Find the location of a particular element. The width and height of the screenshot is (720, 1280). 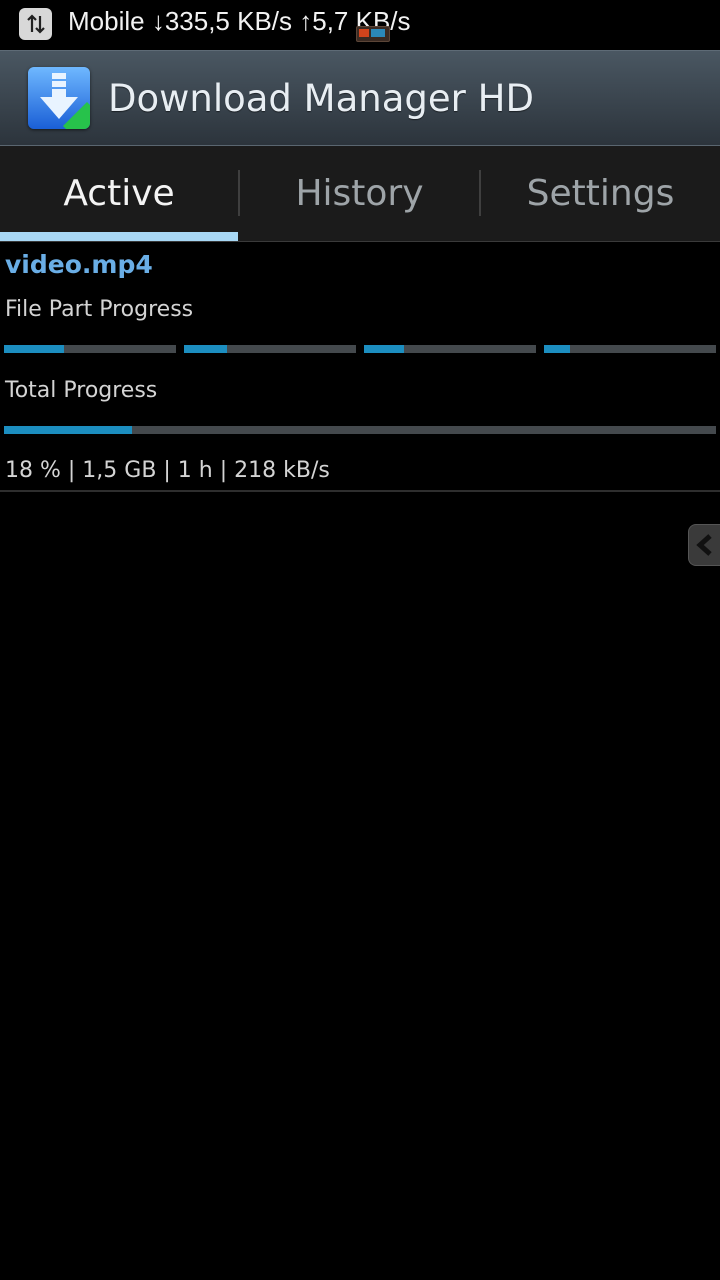

download-stats: 18 % | 1,5 GB | 1 h | 218 kB/s is located at coordinates (167, 470).